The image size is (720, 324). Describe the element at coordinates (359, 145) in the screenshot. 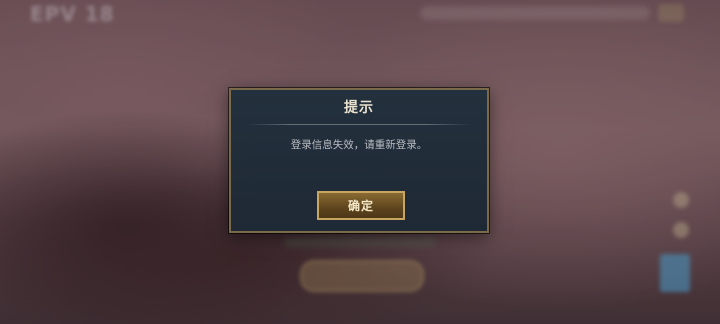

I see `dialog-message: 登录信息失效，请重新登录。` at that location.